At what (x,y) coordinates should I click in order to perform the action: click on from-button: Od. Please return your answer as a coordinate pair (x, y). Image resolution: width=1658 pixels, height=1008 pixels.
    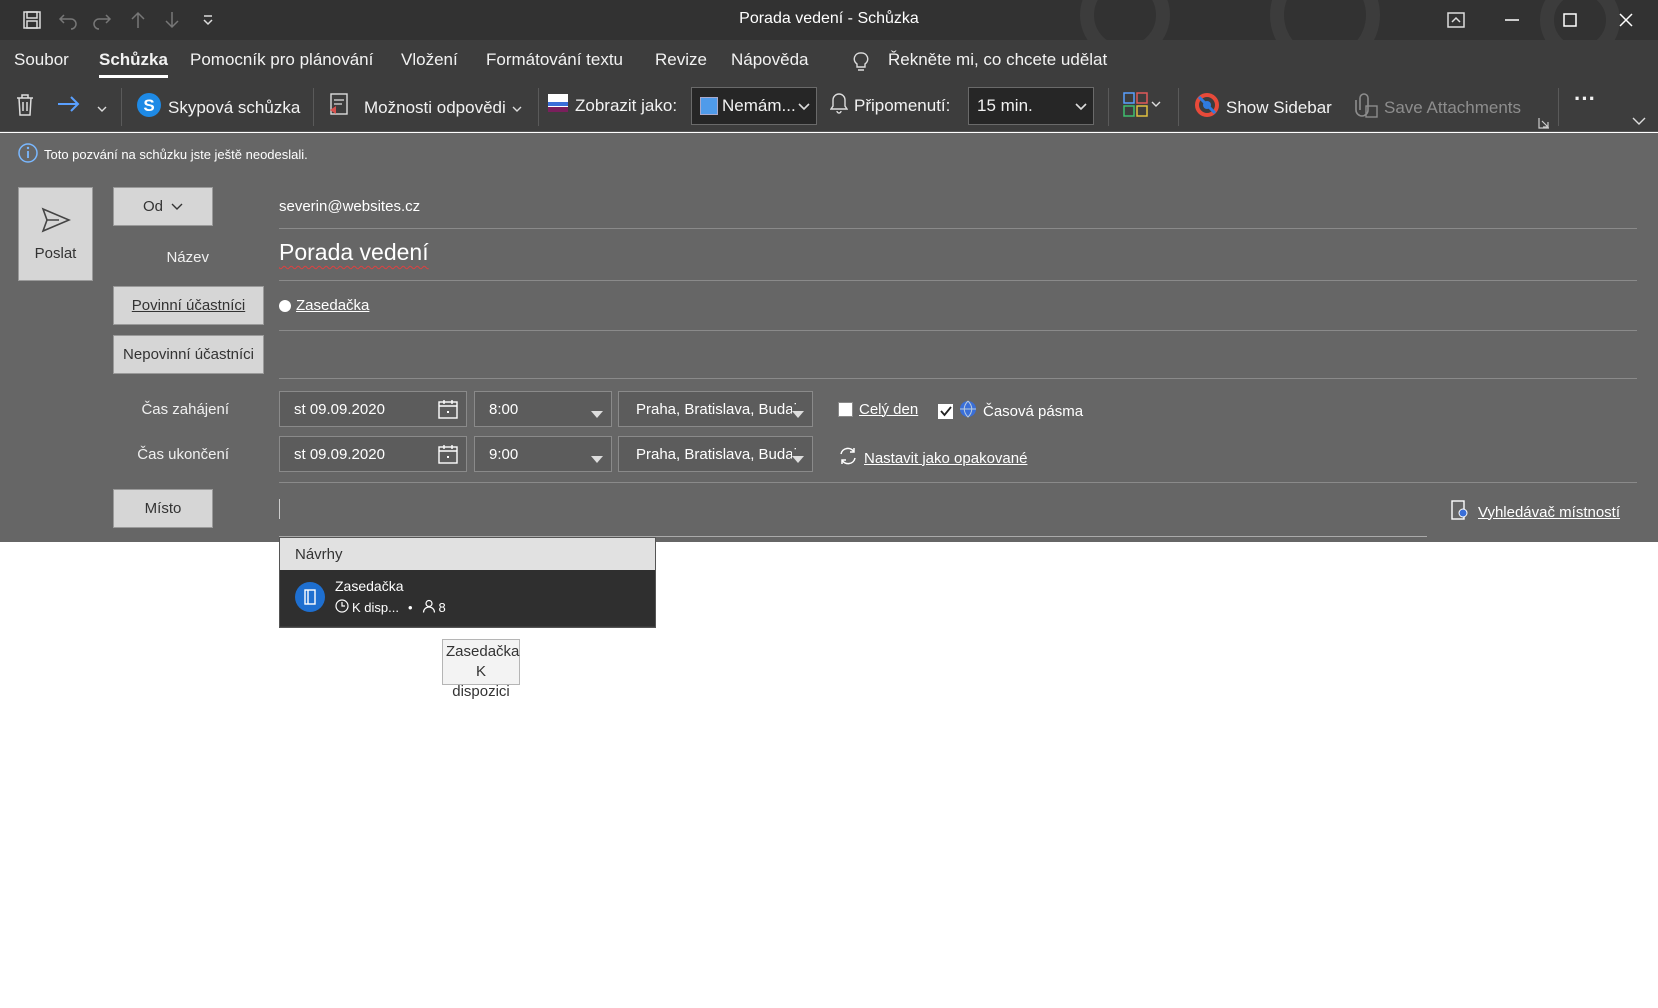
    Looking at the image, I should click on (163, 206).